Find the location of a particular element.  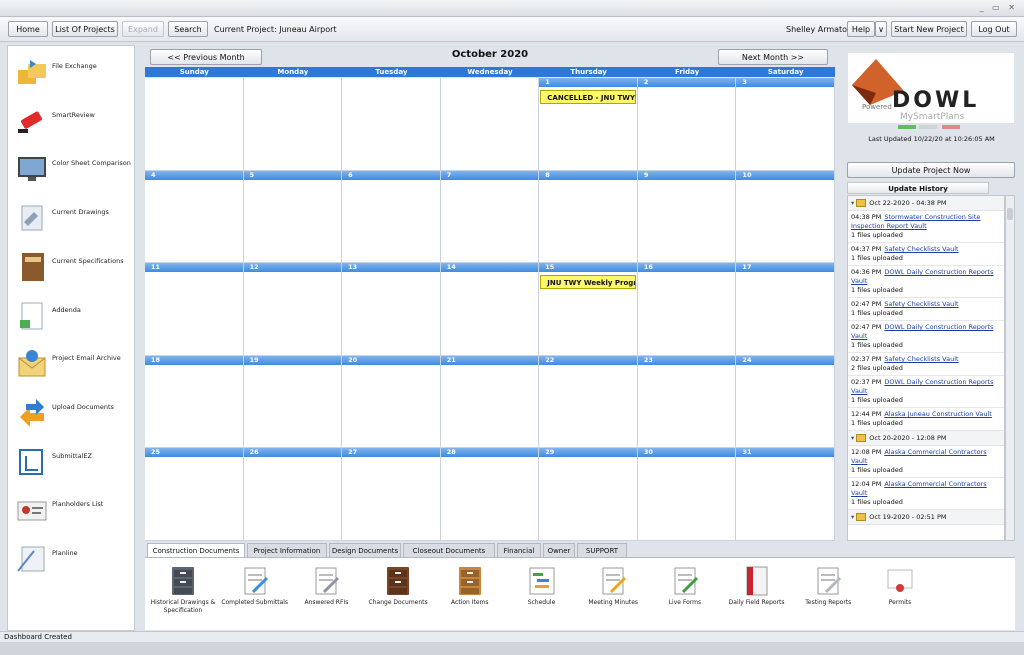

calendar-day-cell: 17 is located at coordinates (785, 309).